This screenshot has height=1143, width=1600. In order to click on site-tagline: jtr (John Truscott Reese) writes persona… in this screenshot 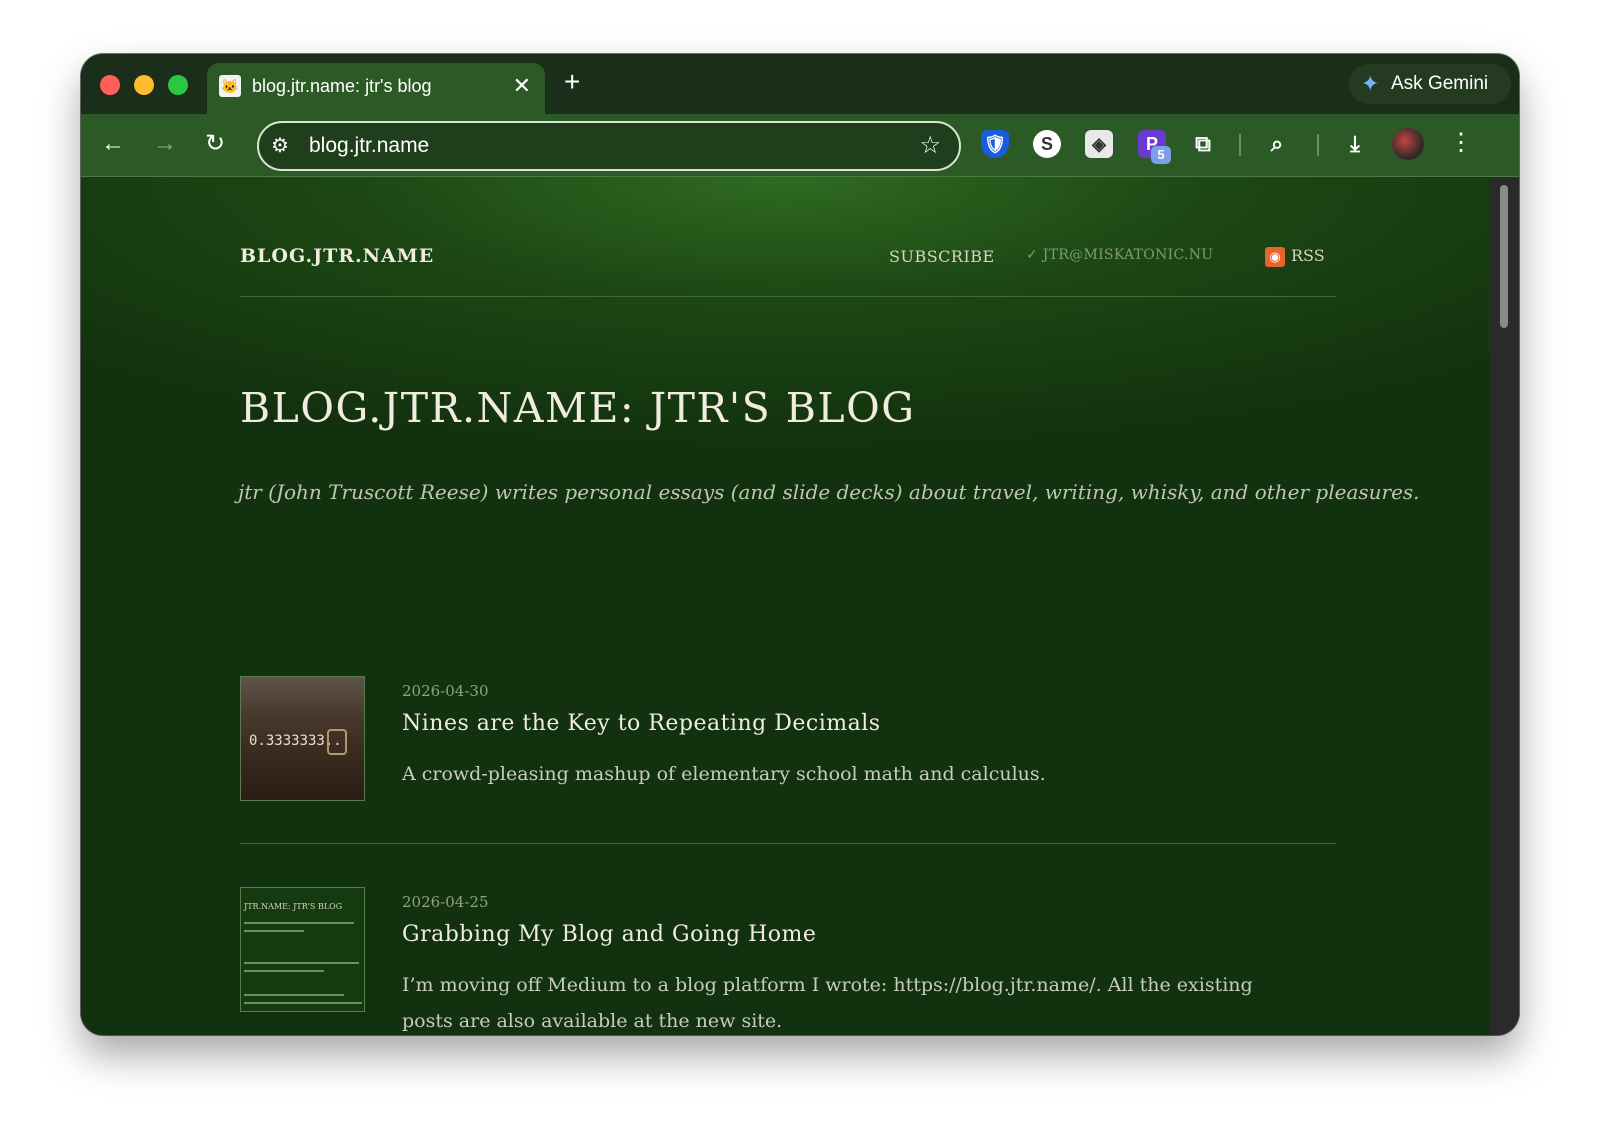, I will do `click(829, 492)`.